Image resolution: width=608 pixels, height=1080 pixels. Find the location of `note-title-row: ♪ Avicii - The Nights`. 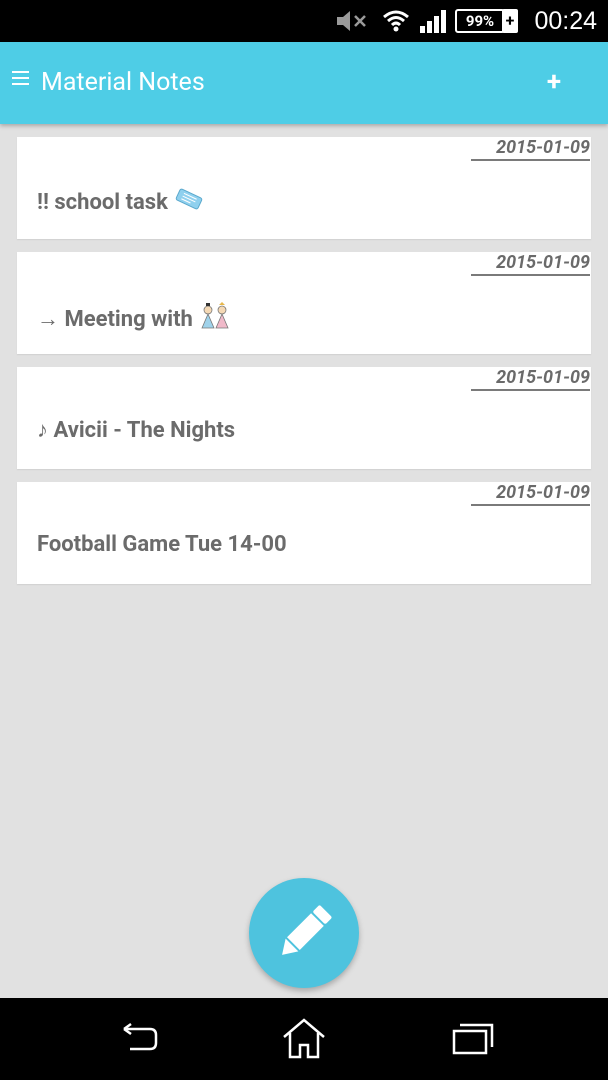

note-title-row: ♪ Avicii - The Nights is located at coordinates (136, 430).